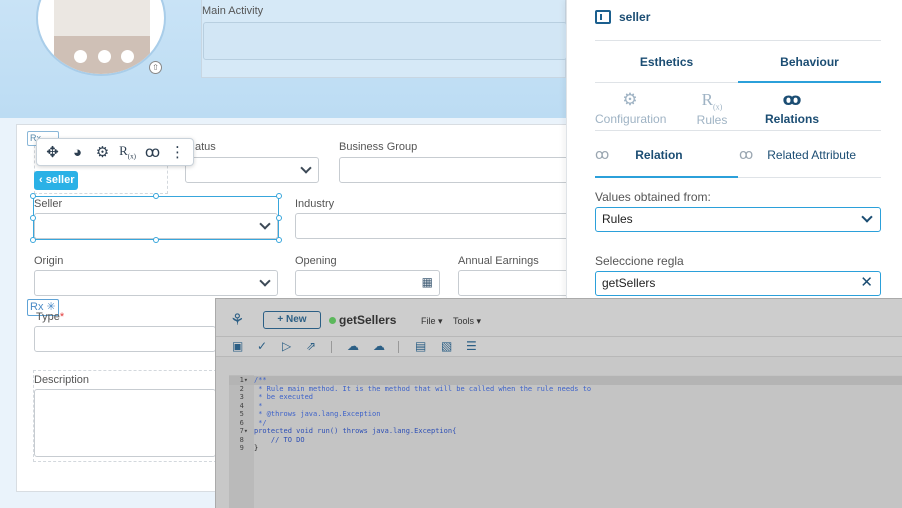  Describe the element at coordinates (243, 439) in the screenshot. I see `line-number: 8` at that location.